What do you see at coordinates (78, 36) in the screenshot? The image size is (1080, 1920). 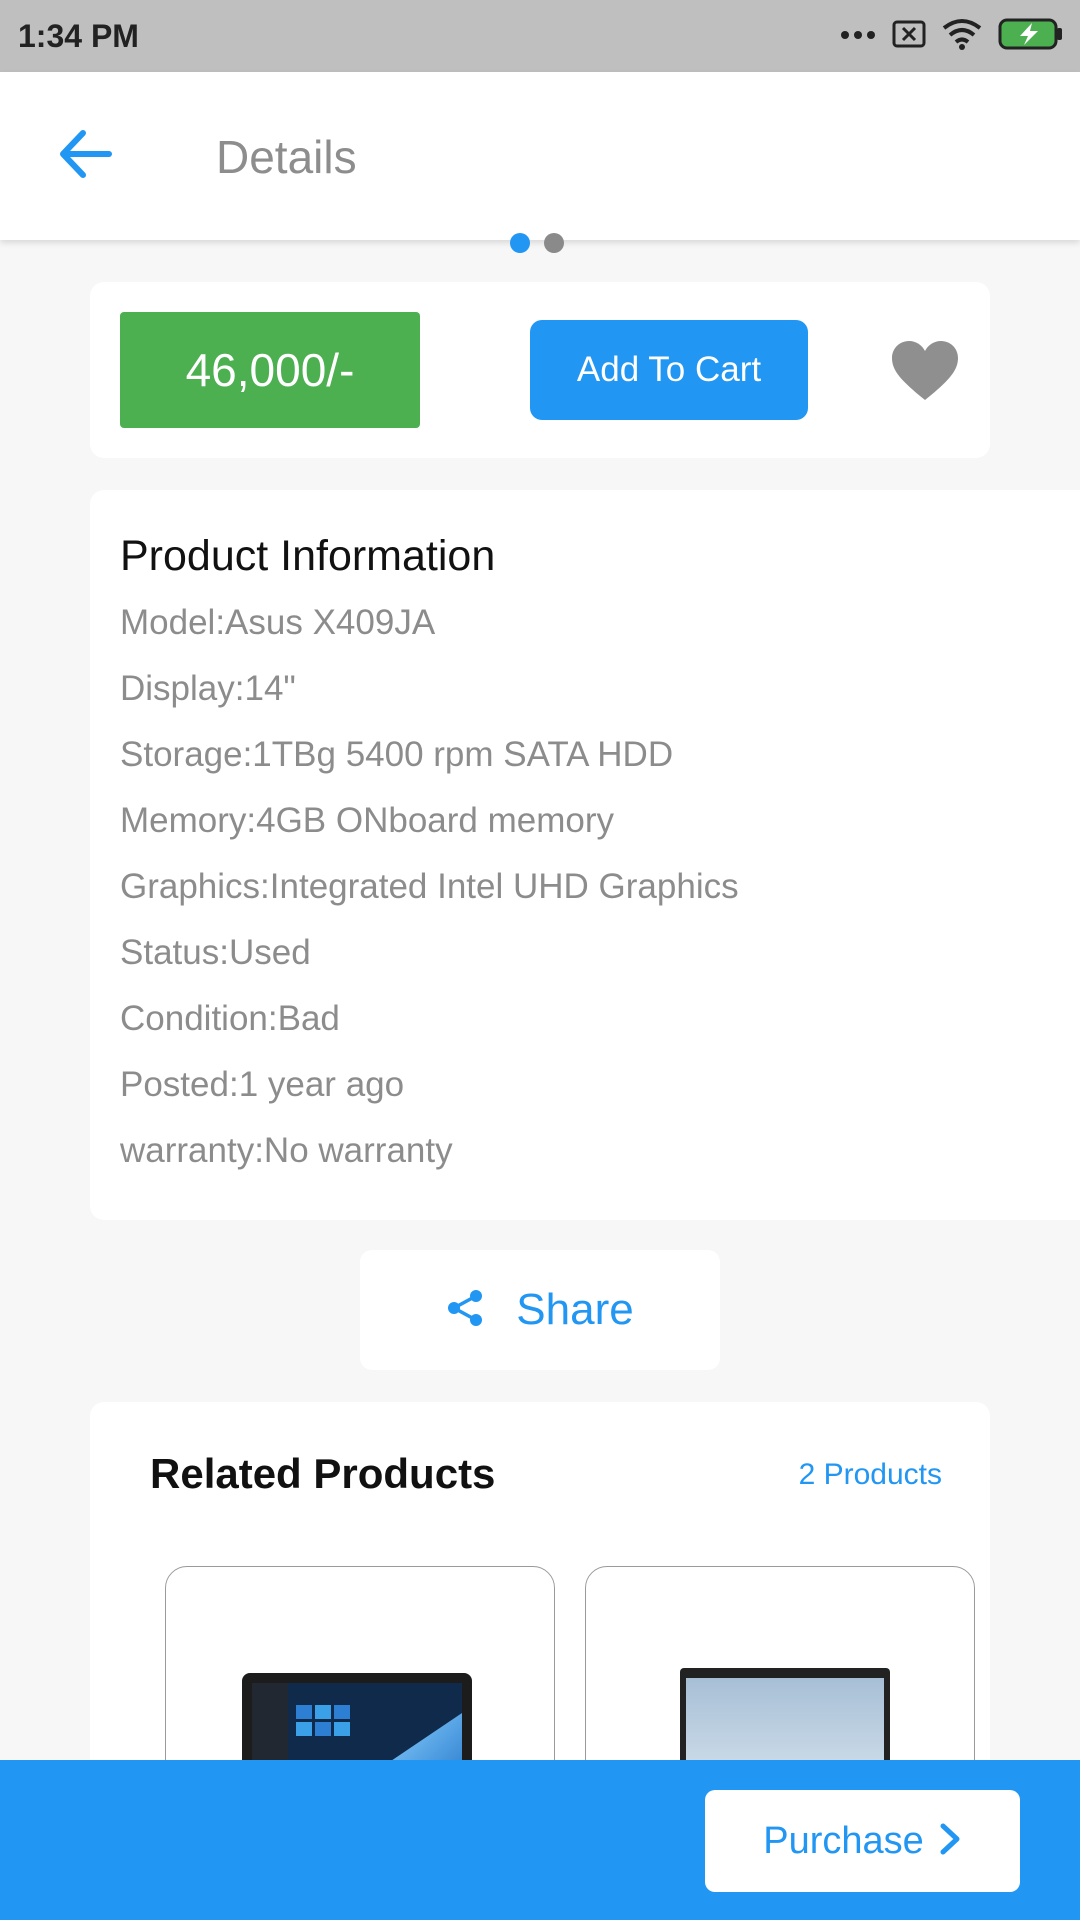 I see `status-time: 1:34 PM` at bounding box center [78, 36].